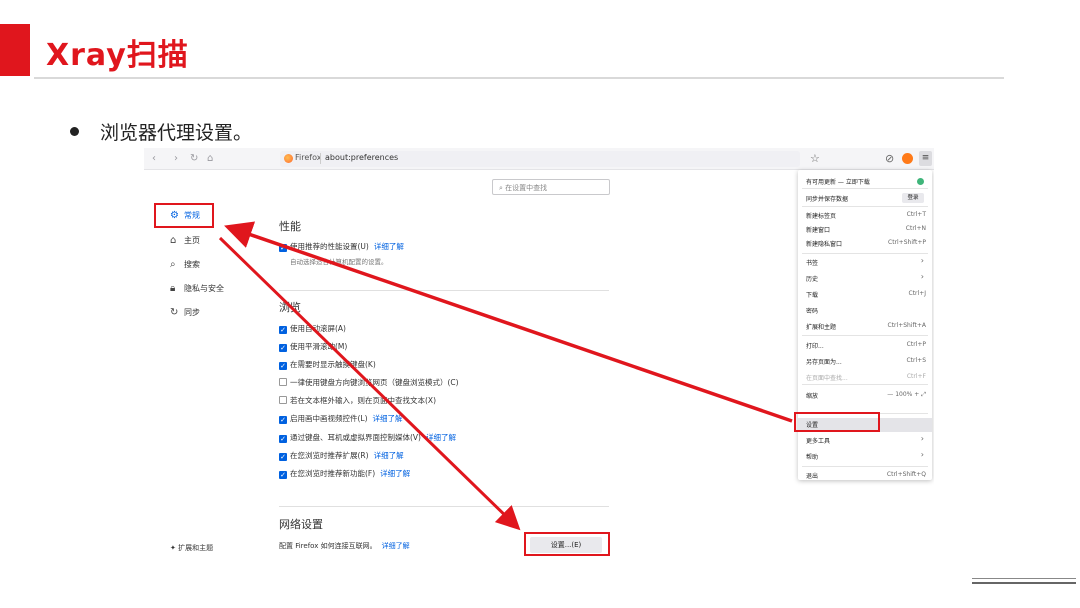  I want to click on checkbox-row: ✓ 使用平滑滚动(M), so click(313, 346).